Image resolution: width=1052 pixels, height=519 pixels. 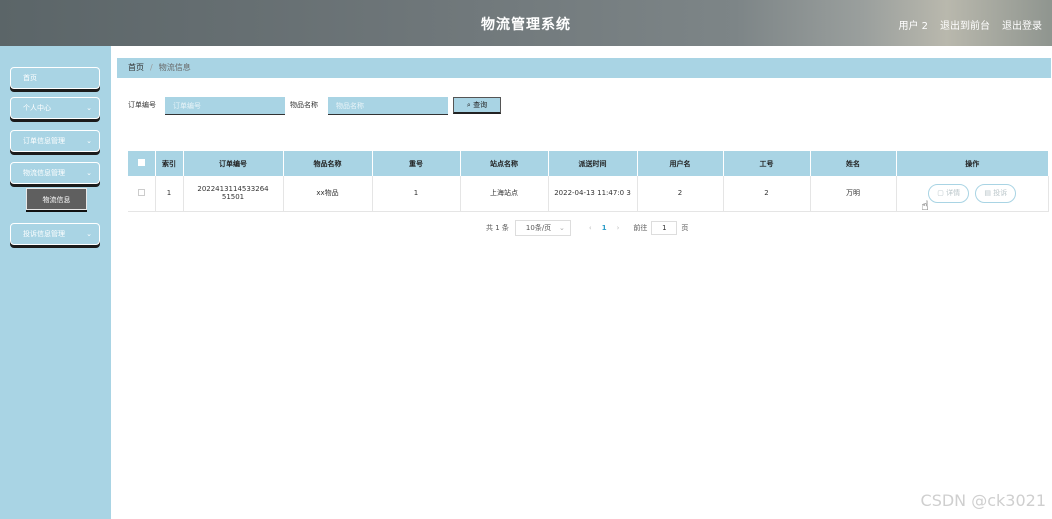 I want to click on column-header: 索引, so click(x=169, y=163).